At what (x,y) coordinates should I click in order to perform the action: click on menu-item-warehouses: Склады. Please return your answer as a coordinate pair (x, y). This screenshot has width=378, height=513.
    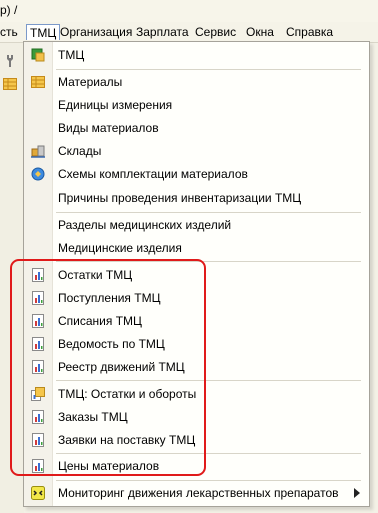
    Looking at the image, I should click on (196, 151).